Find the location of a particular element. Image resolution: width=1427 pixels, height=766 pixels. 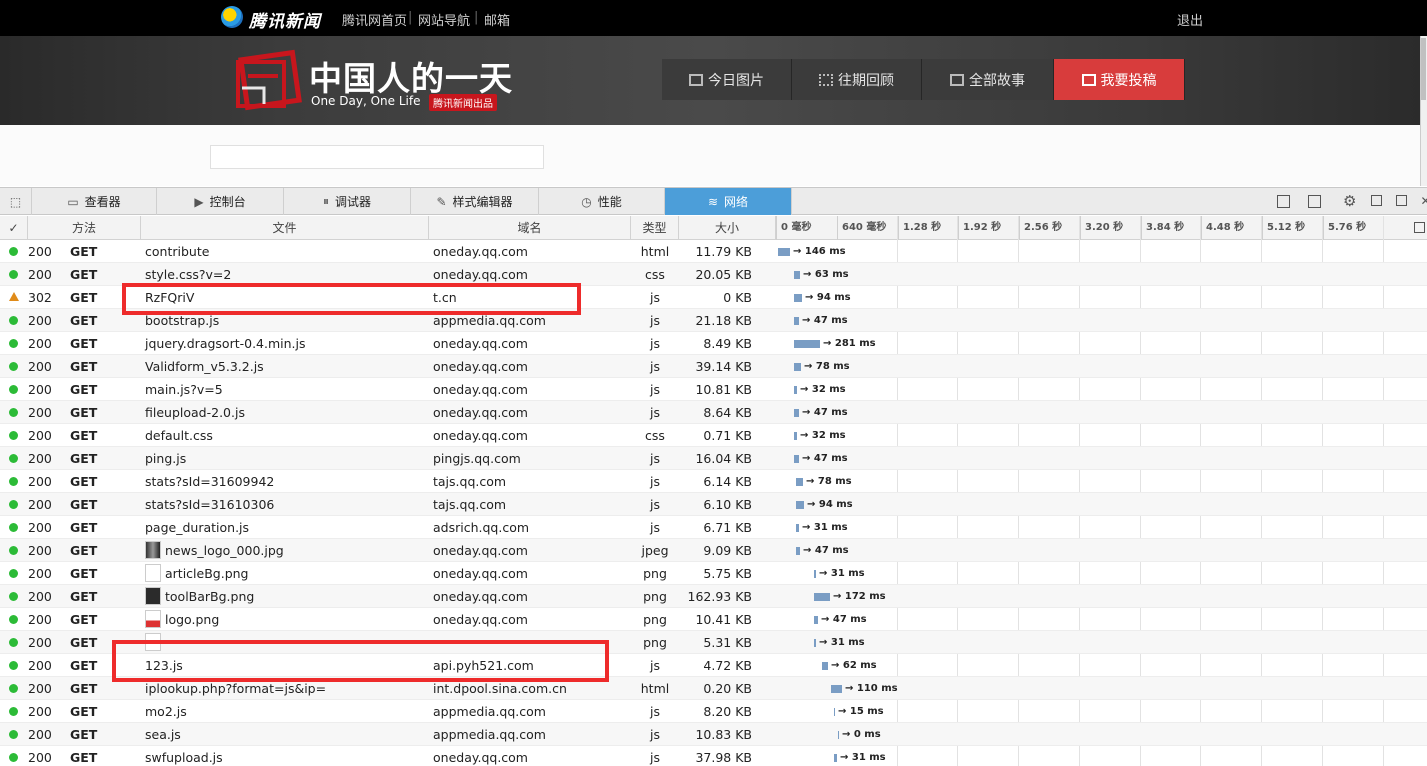

column-header-size: 大小 is located at coordinates (727, 228).